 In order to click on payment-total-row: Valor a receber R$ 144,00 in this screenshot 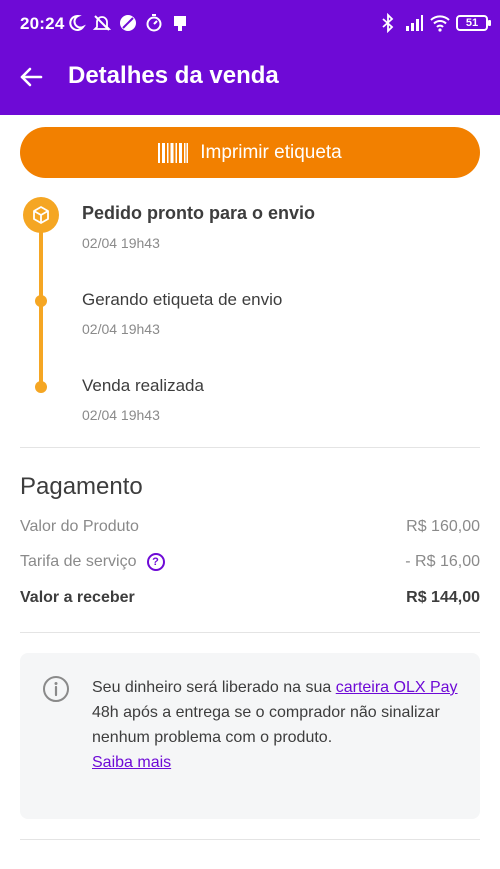, I will do `click(250, 598)`.